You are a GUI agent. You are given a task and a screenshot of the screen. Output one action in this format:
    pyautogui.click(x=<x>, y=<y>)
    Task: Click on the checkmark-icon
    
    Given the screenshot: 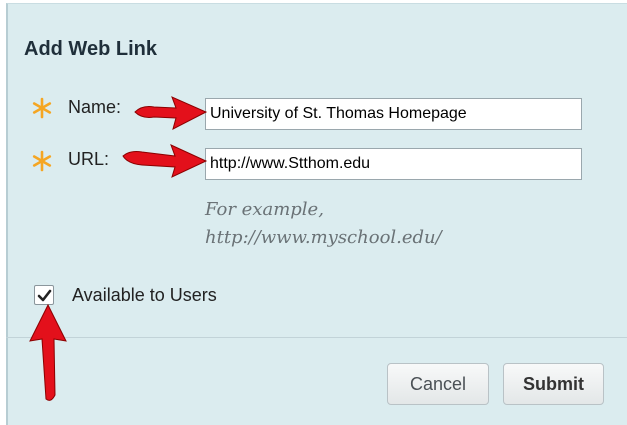 What is the action you would take?
    pyautogui.click(x=44, y=295)
    